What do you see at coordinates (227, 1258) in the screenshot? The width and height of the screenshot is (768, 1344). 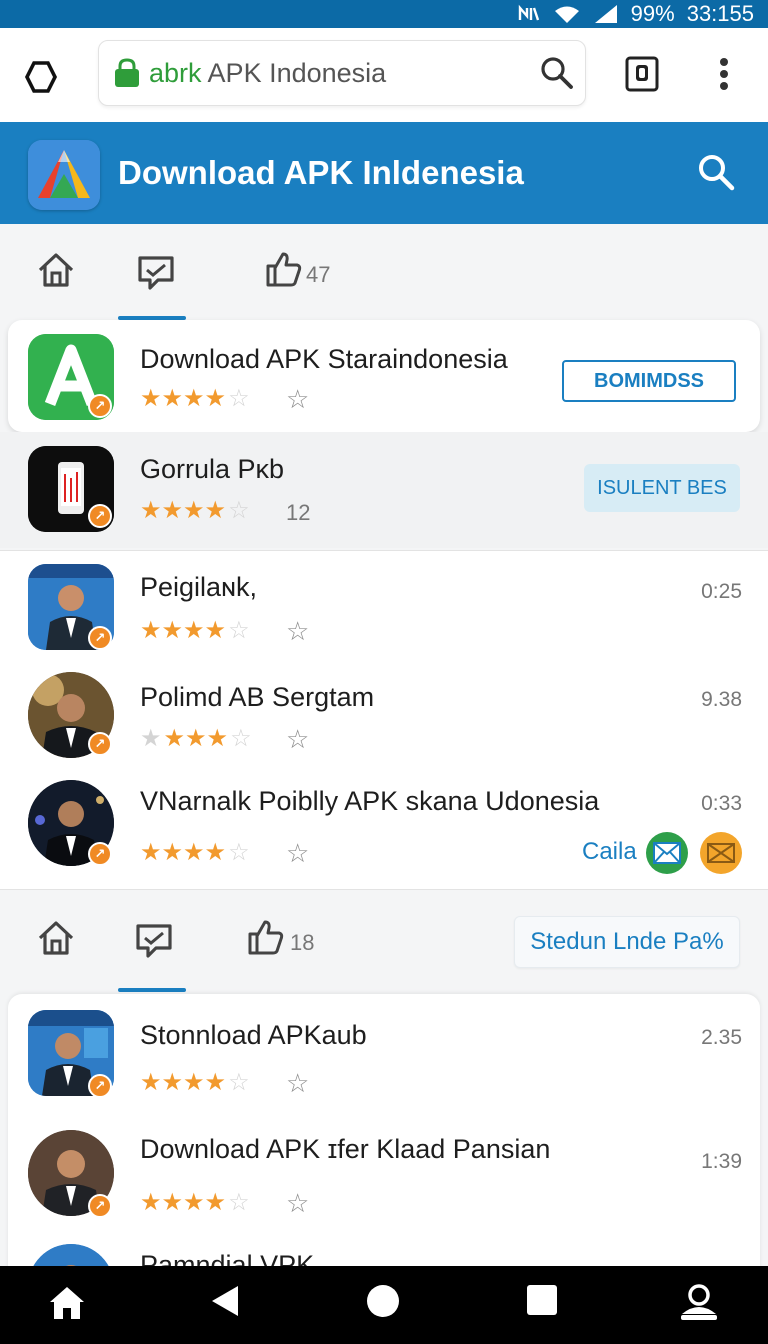 I see `app-title: Pamndial VPK` at bounding box center [227, 1258].